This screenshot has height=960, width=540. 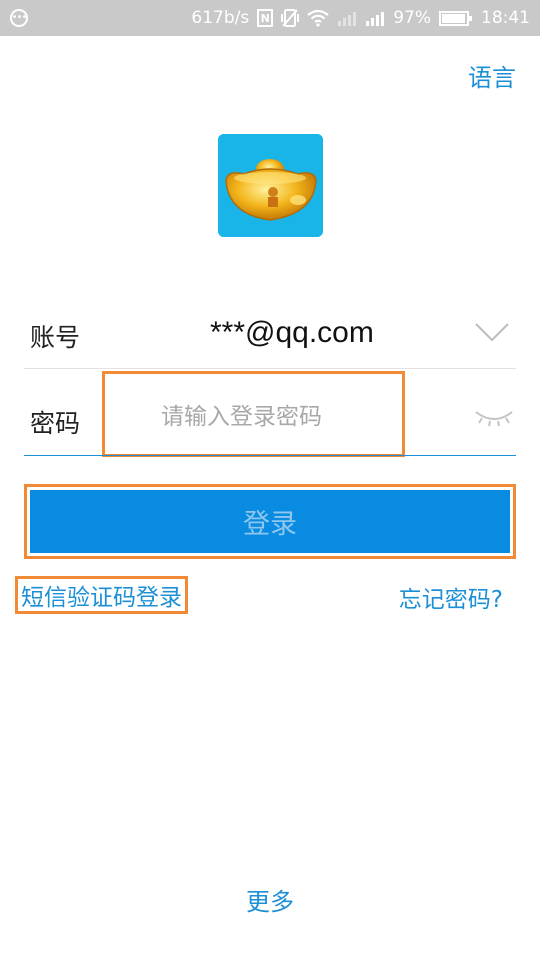 What do you see at coordinates (494, 419) in the screenshot?
I see `eye-closed-icon` at bounding box center [494, 419].